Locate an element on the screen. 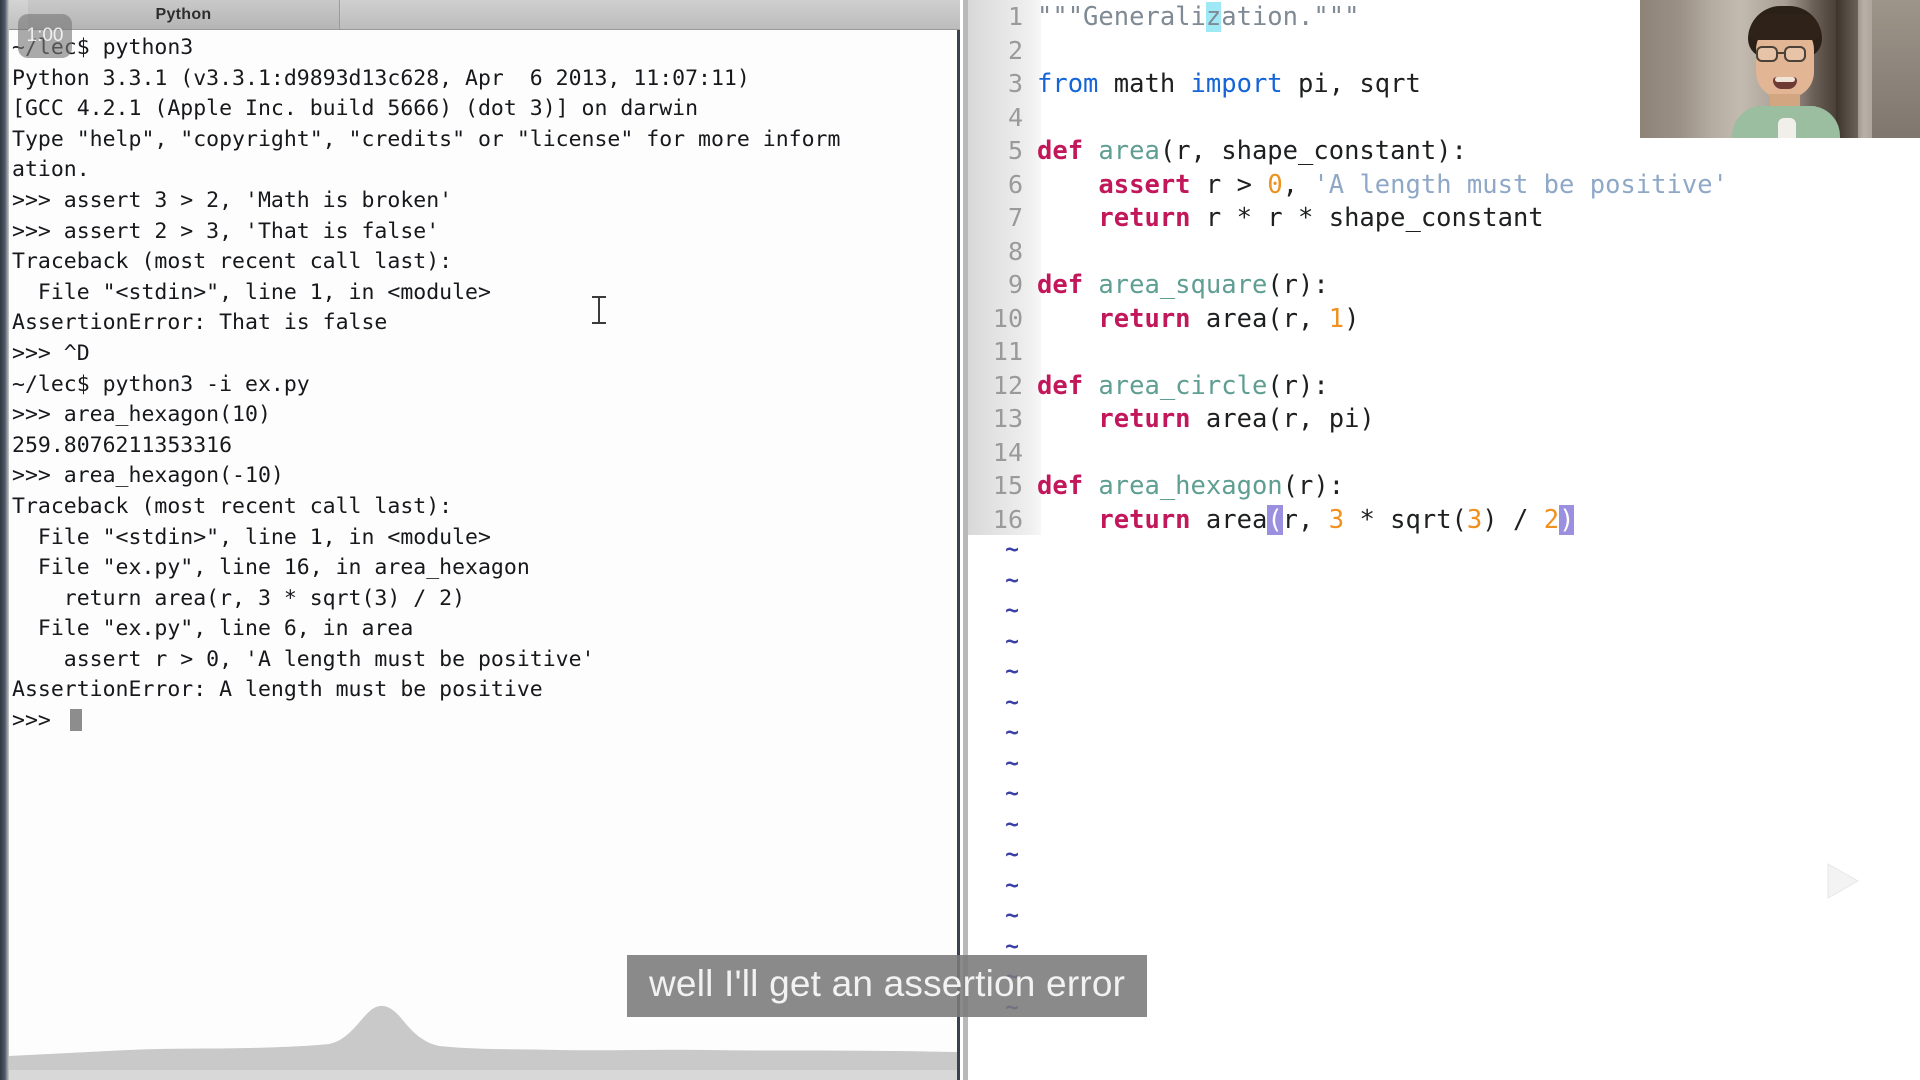  code-text: from math import pi, sqrt is located at coordinates (1228, 85).